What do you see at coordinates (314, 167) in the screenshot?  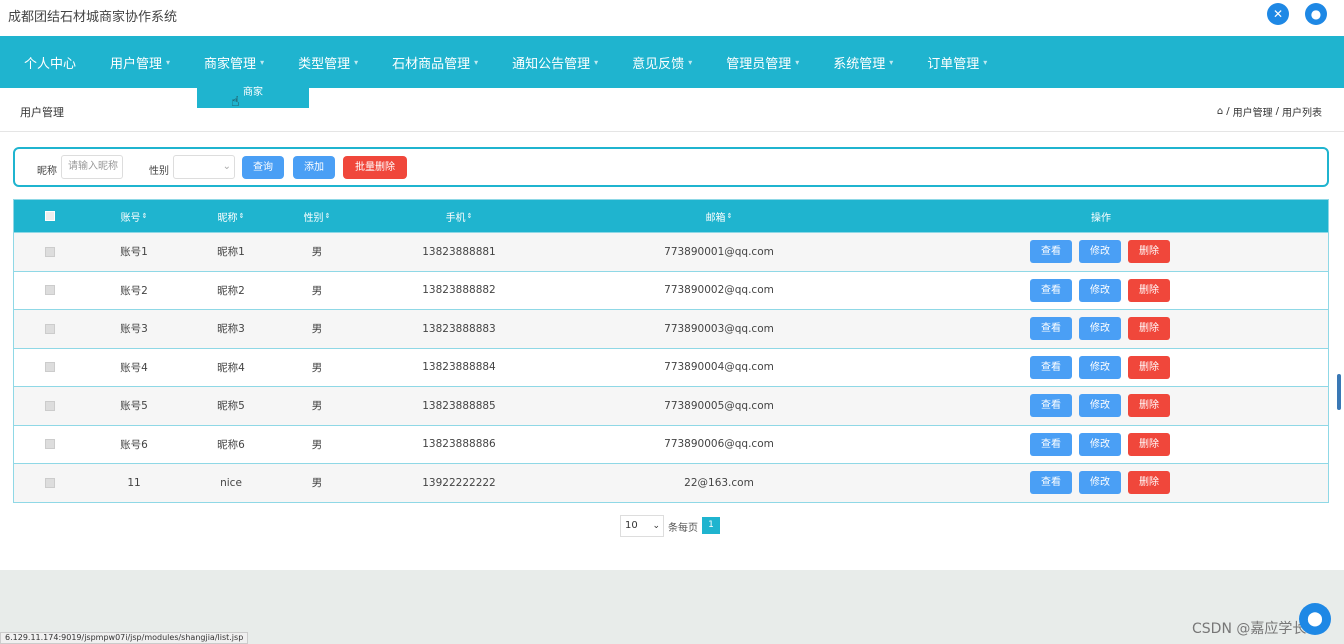 I see `add-button: 添加` at bounding box center [314, 167].